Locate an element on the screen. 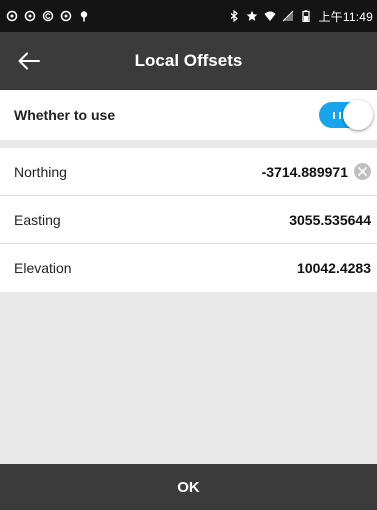 Image resolution: width=377 pixels, height=510 pixels. arrow-left-icon is located at coordinates (29, 61).